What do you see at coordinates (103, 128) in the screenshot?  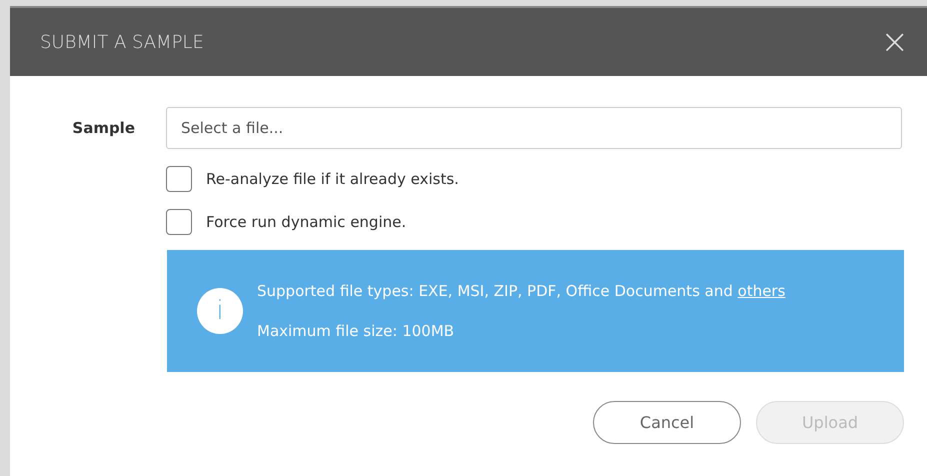 I see `sample-label: Sample` at bounding box center [103, 128].